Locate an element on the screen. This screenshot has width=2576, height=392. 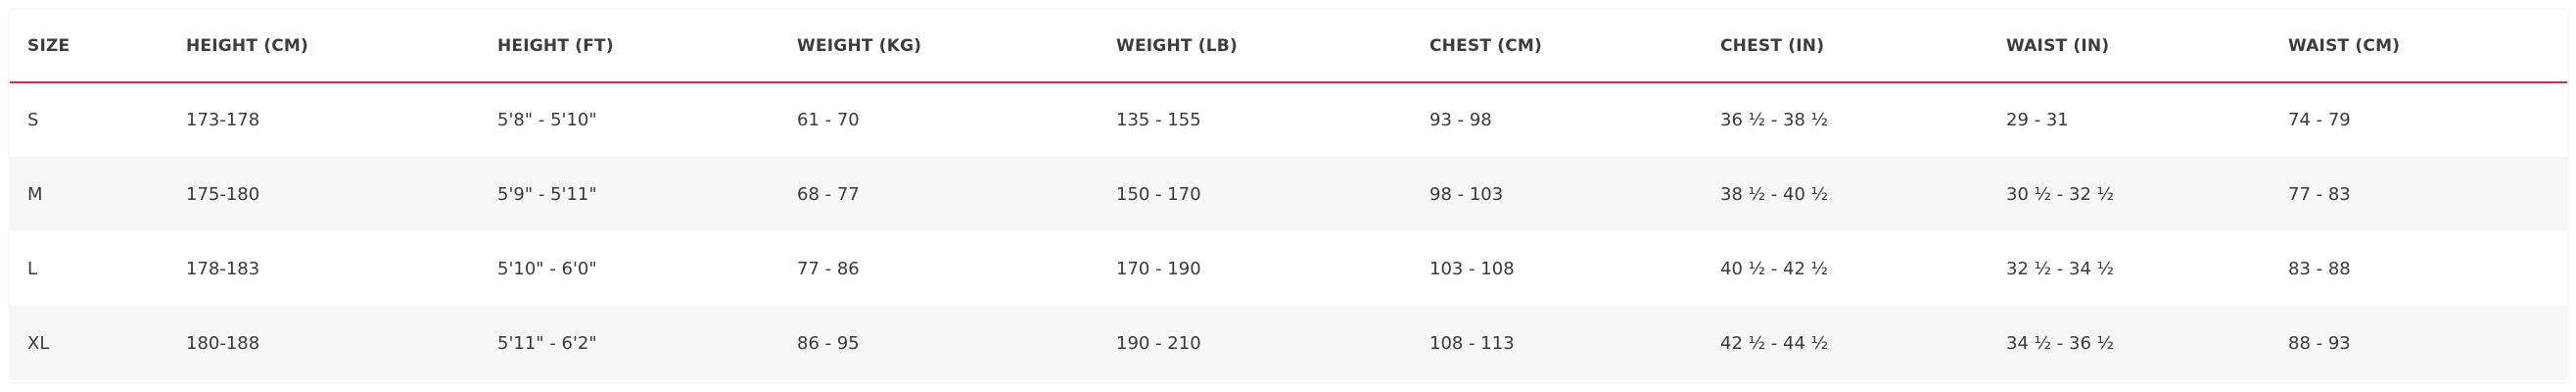
cell-weight-lb: 170 - 190 is located at coordinates (1158, 268).